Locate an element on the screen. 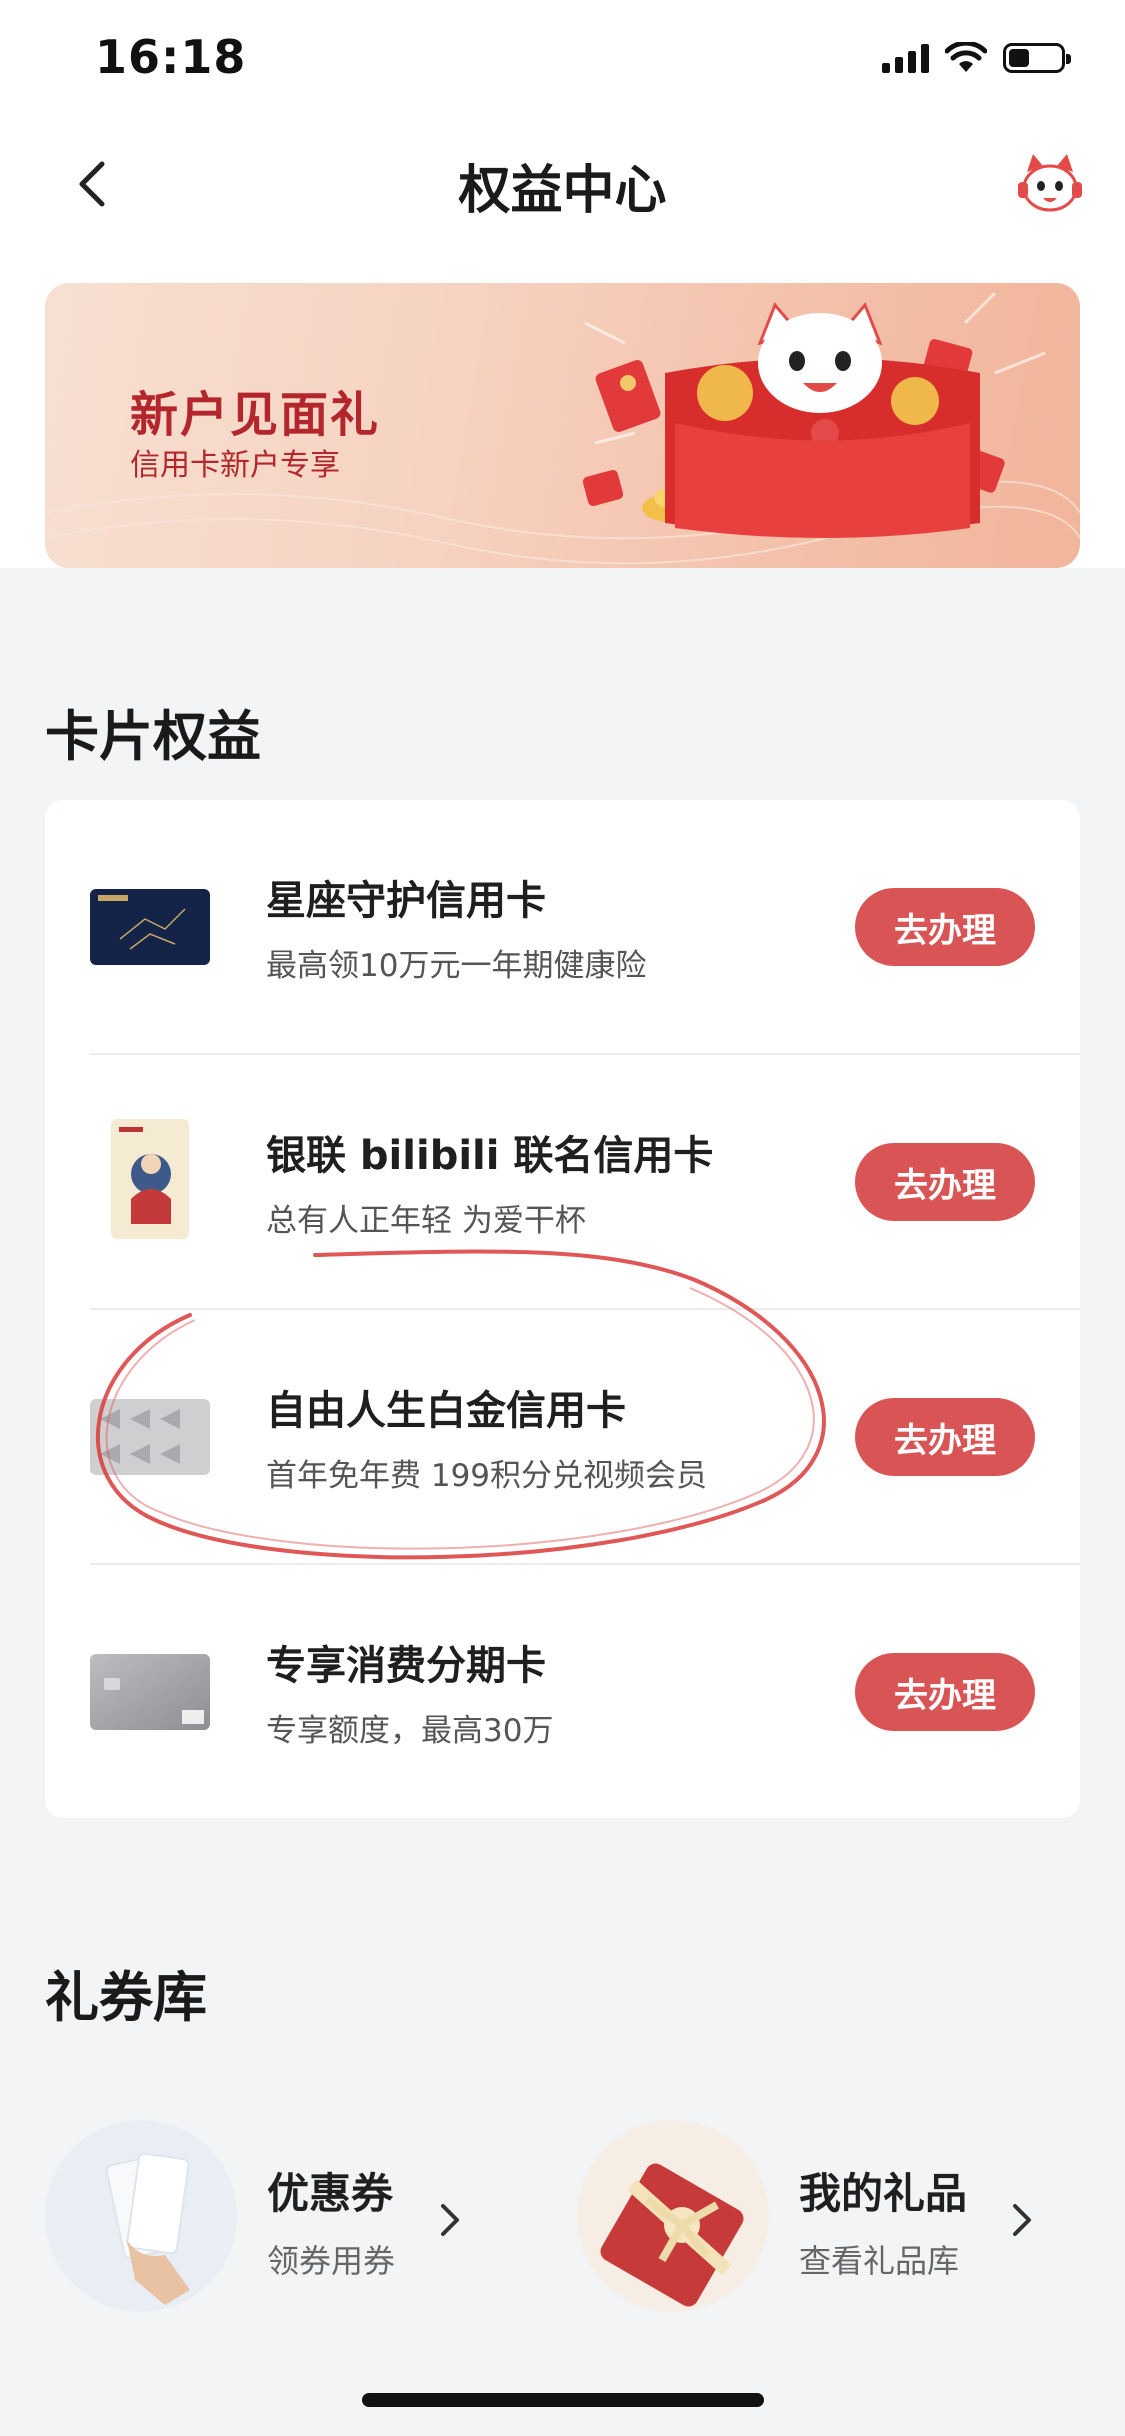  coupon-card-hand-icon is located at coordinates (141, 2216).